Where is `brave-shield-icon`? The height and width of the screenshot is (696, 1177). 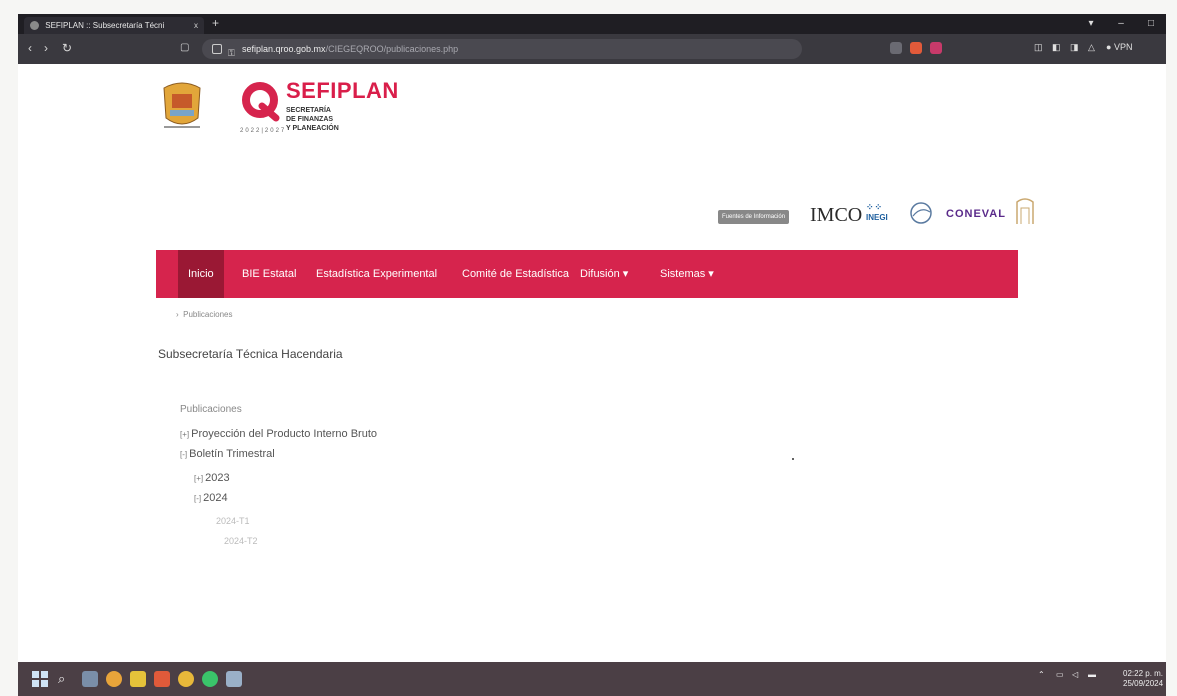 brave-shield-icon is located at coordinates (916, 48).